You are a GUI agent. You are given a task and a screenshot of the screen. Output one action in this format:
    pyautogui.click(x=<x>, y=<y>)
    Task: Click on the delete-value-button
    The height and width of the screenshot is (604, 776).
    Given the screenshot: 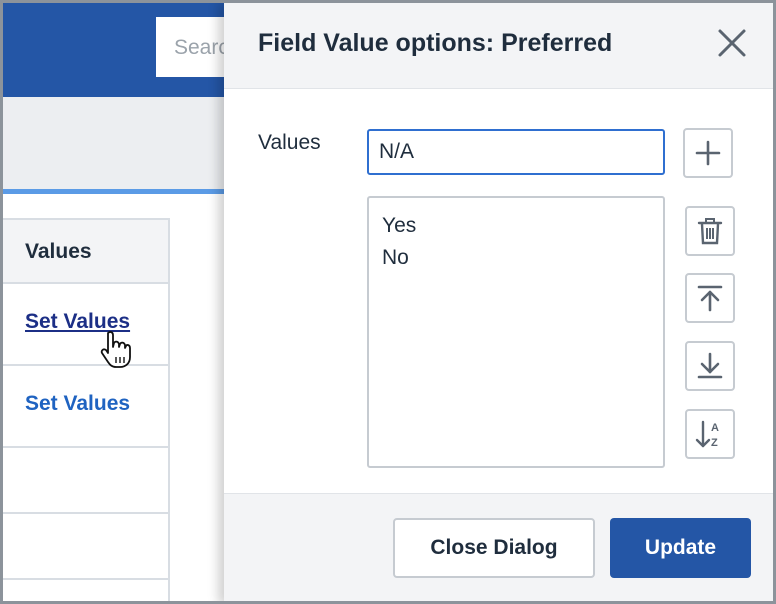 What is the action you would take?
    pyautogui.click(x=710, y=231)
    